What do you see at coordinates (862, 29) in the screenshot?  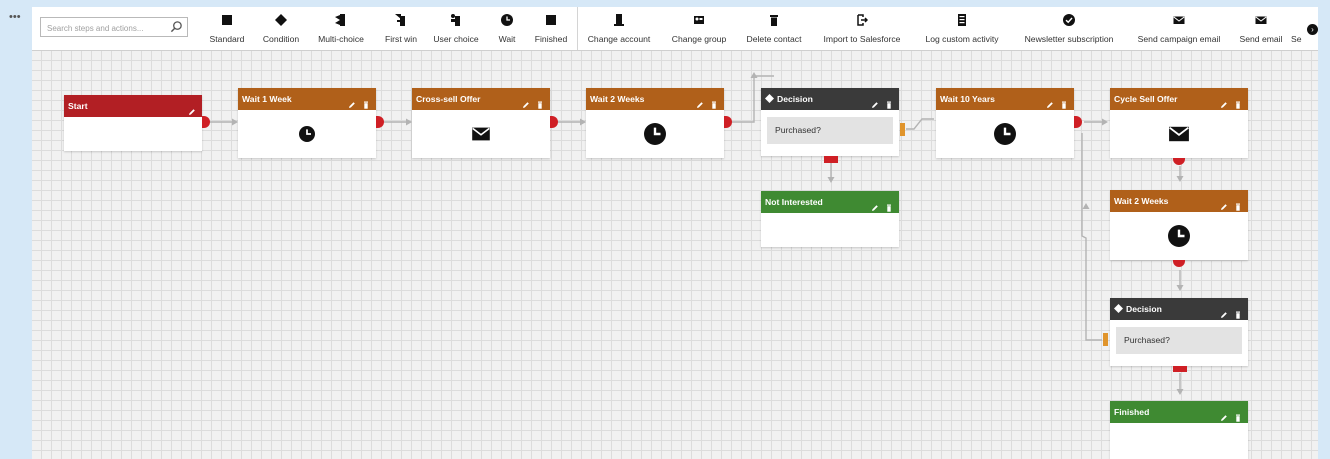 I see `tool-import-to-salesforce: Import to Salesforce` at bounding box center [862, 29].